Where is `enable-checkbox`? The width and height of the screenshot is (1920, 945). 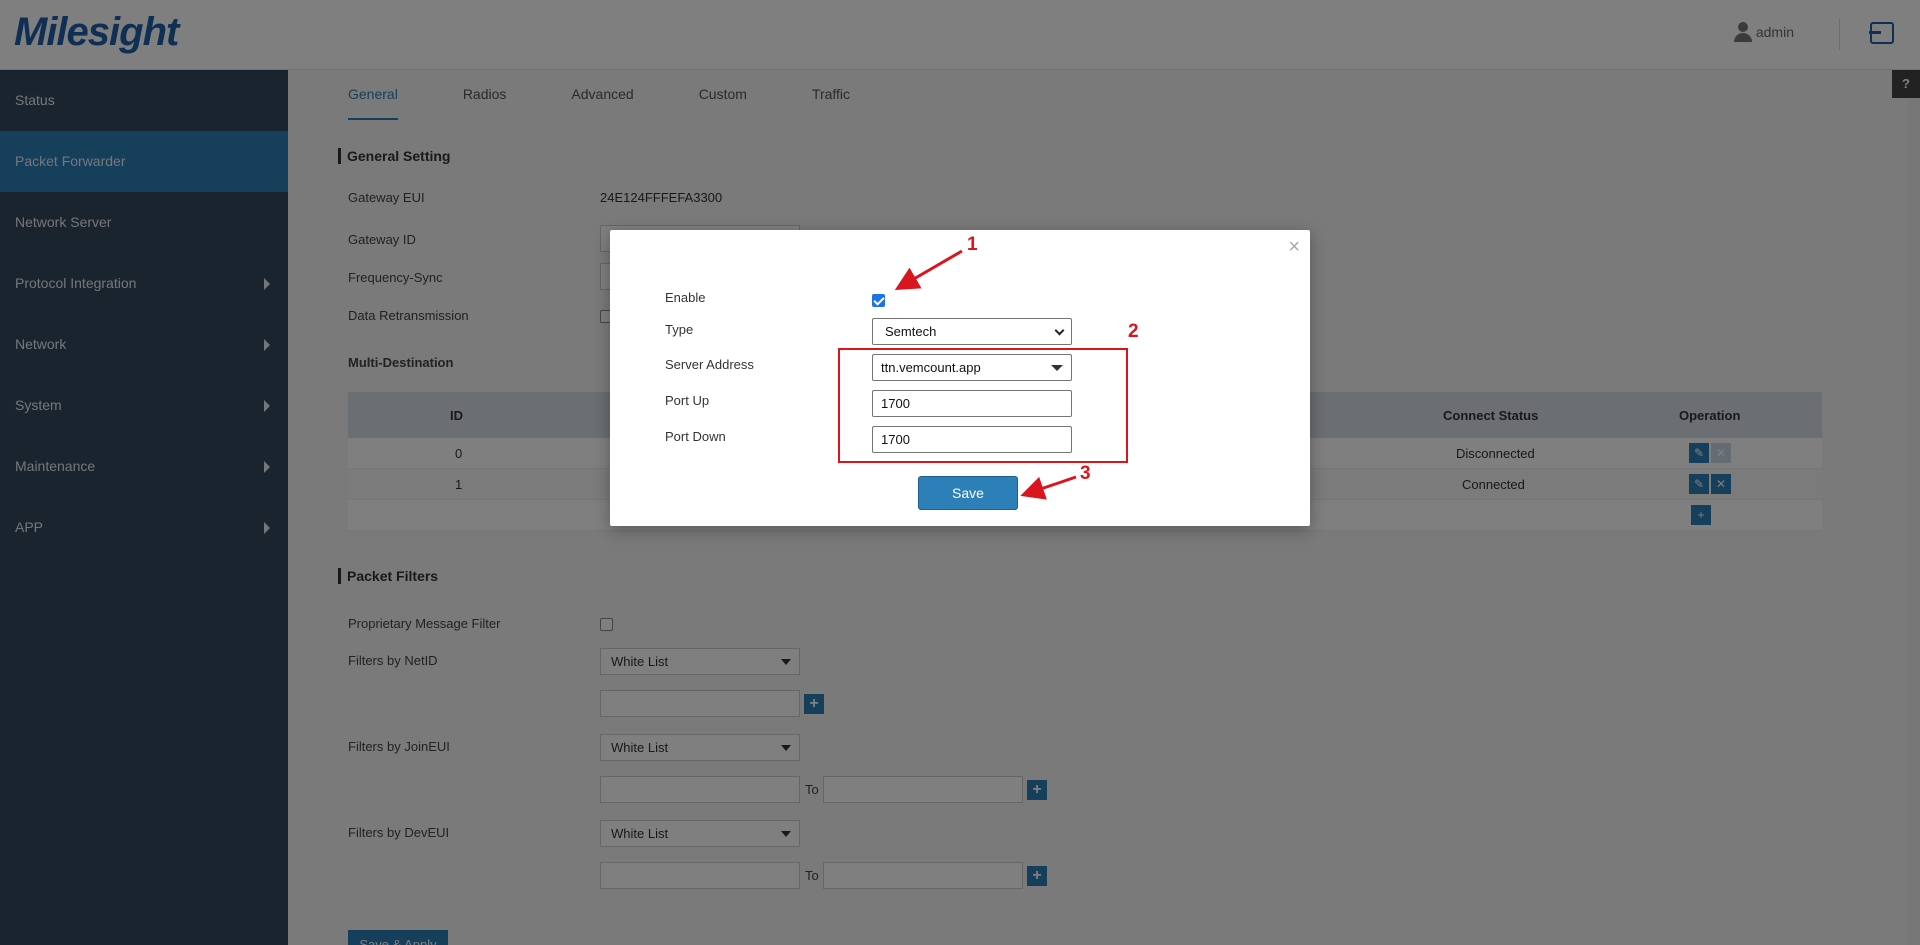
enable-checkbox is located at coordinates (878, 300).